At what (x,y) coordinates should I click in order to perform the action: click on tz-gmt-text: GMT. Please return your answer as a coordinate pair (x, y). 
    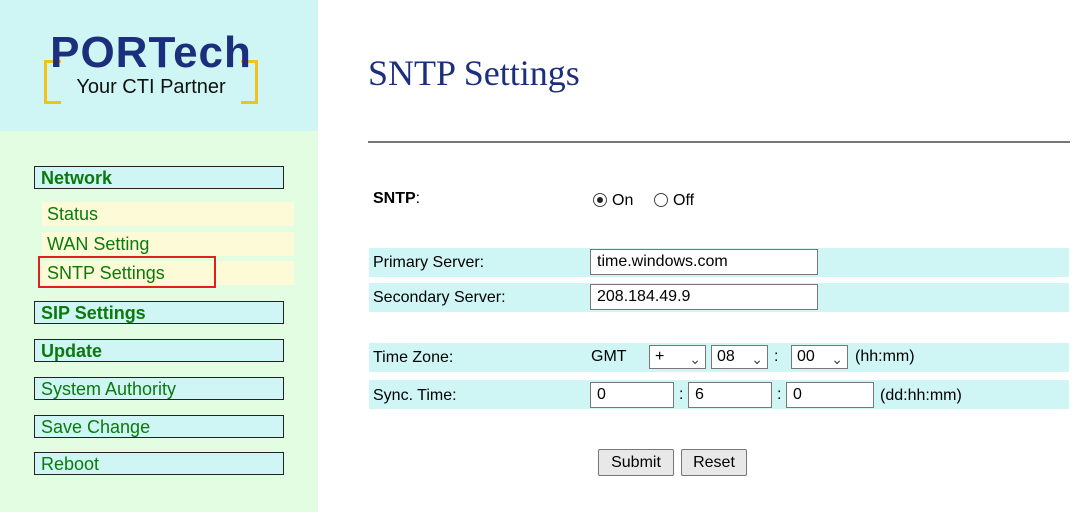
    Looking at the image, I should click on (609, 356).